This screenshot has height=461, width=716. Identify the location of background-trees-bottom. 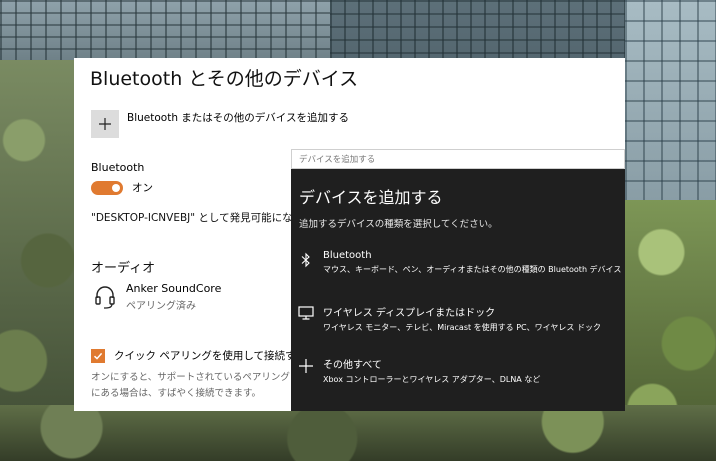
(358, 433).